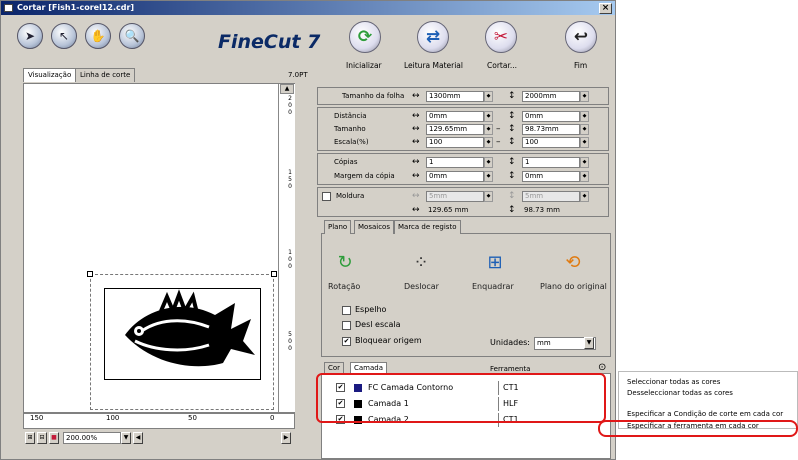 The image size is (798, 460). I want to click on units-label: Unidades:, so click(510, 342).